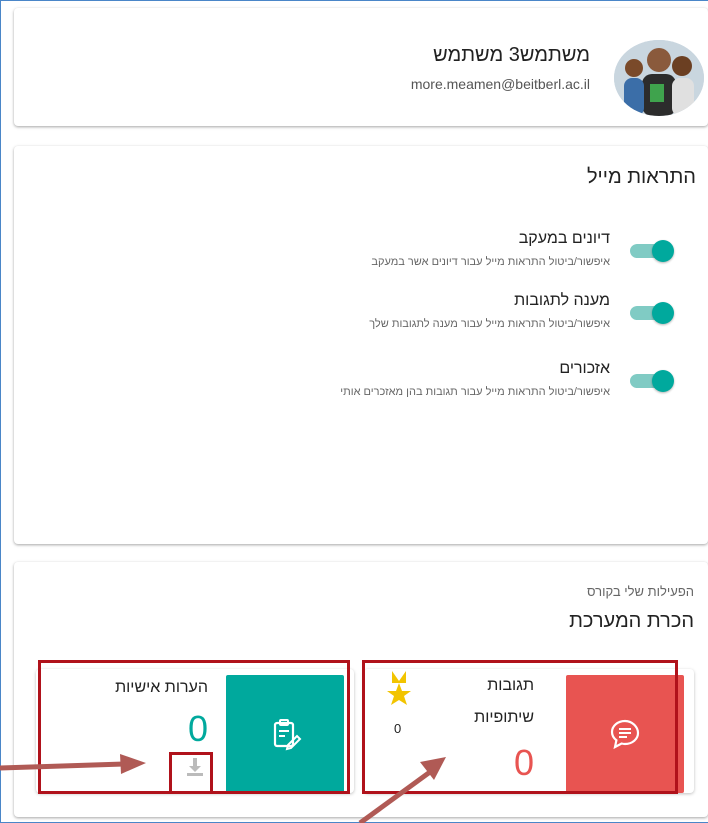  I want to click on course-title: הכרת המערכת, so click(631, 621).